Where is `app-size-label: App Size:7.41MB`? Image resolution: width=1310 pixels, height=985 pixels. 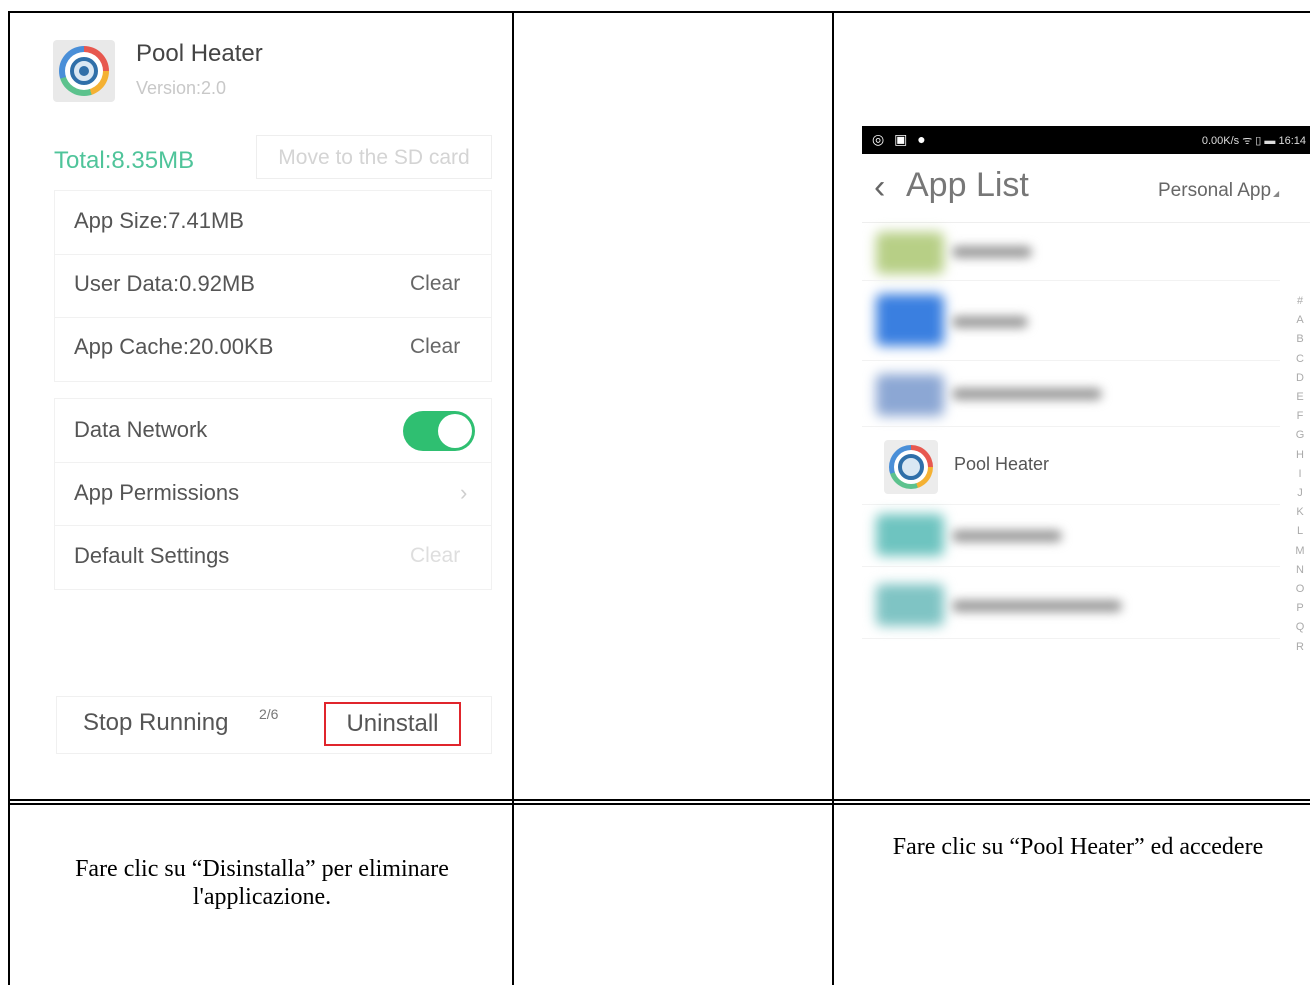
app-size-label: App Size:7.41MB is located at coordinates (159, 220).